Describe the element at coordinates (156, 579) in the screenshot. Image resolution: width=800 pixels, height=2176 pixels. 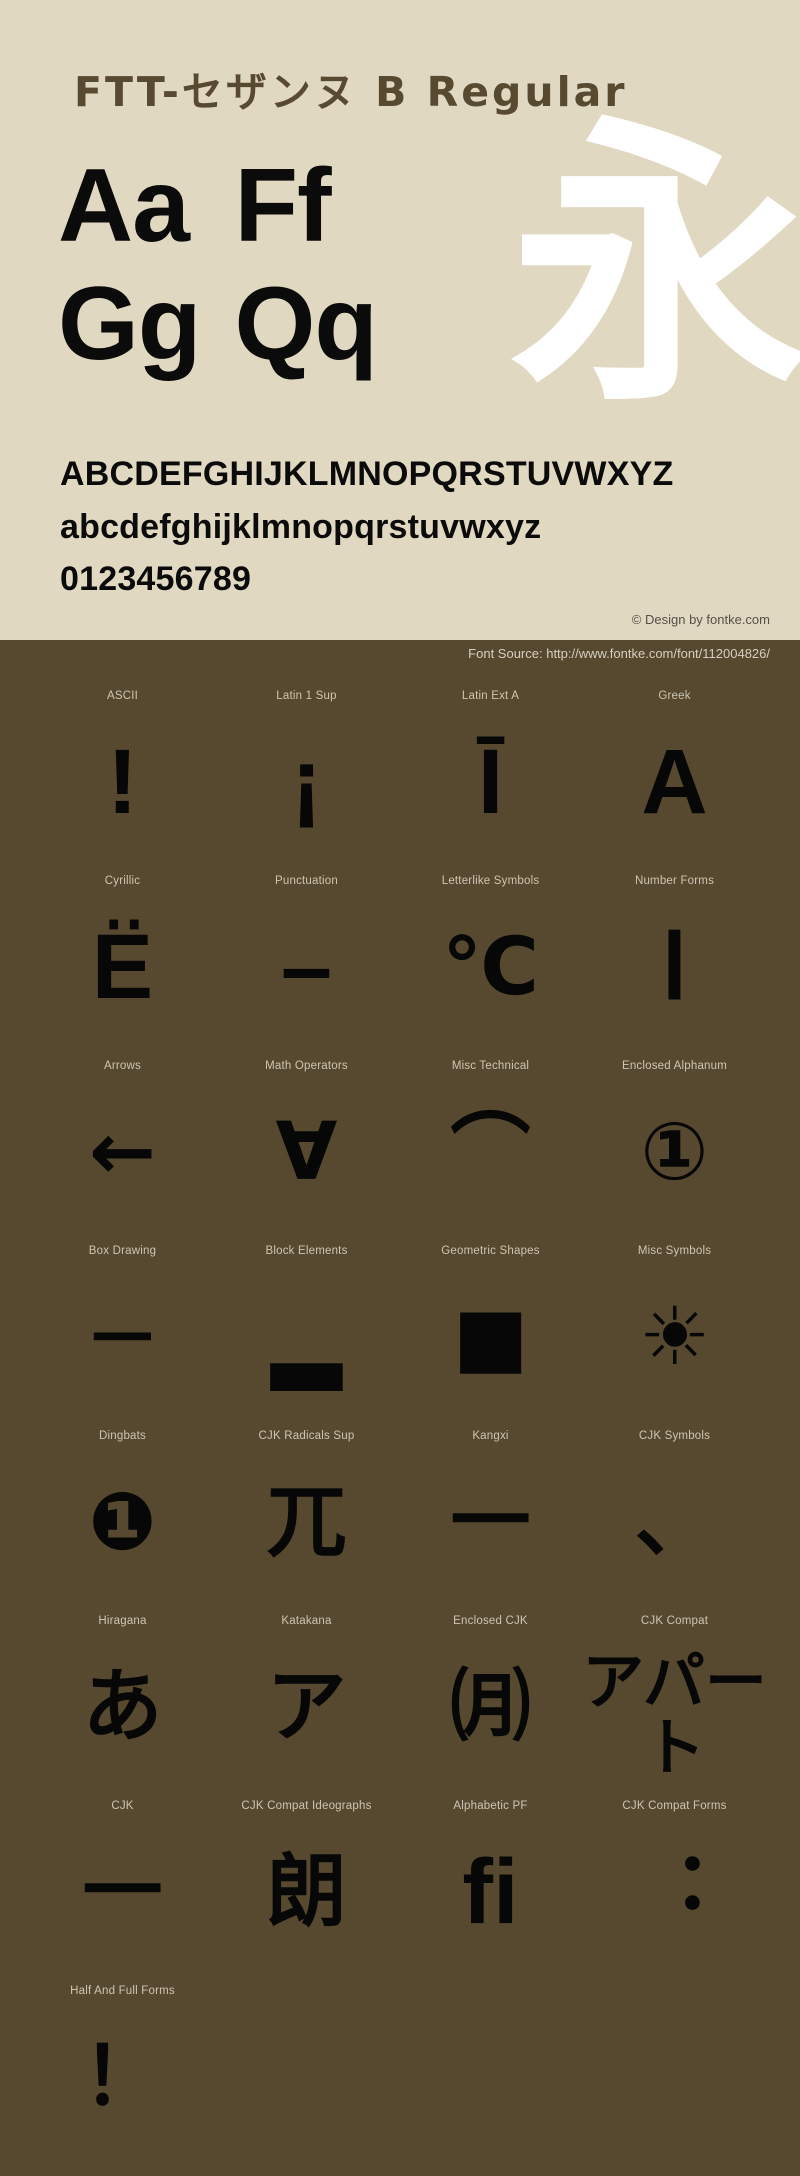
I see `digits-row: 0123456789` at that location.